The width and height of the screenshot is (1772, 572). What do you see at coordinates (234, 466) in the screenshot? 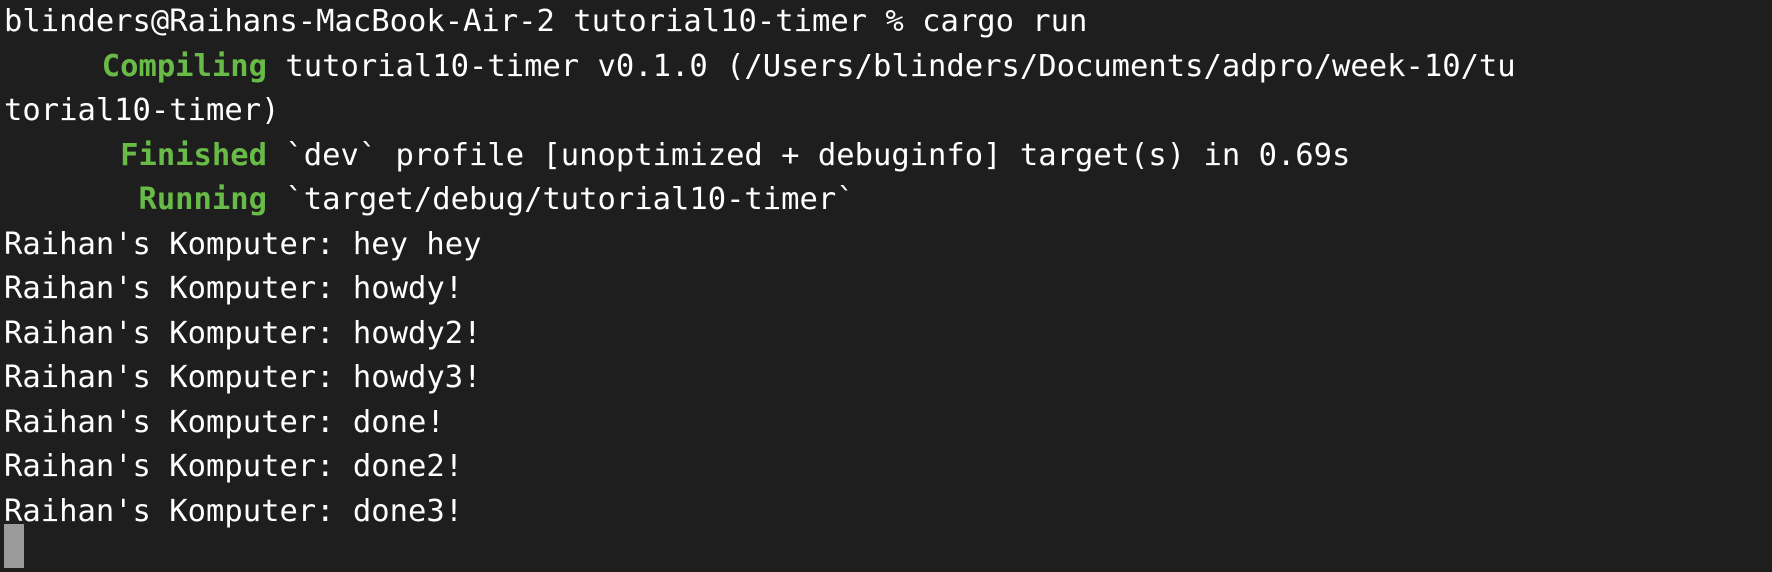
I see `output-line: Raihan's Komputer: done2!` at bounding box center [234, 466].